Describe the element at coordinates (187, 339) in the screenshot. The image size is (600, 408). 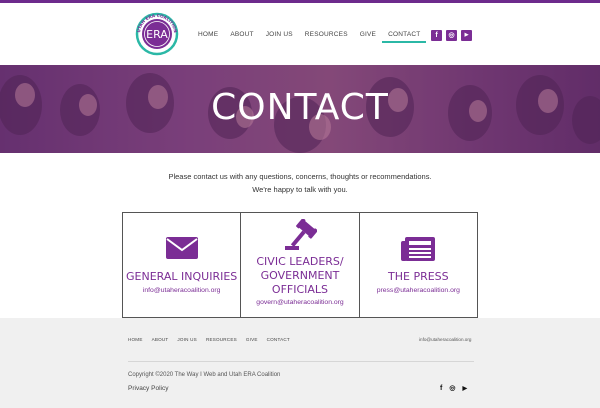
I see `footer-nav-join-us: JOIN US` at that location.